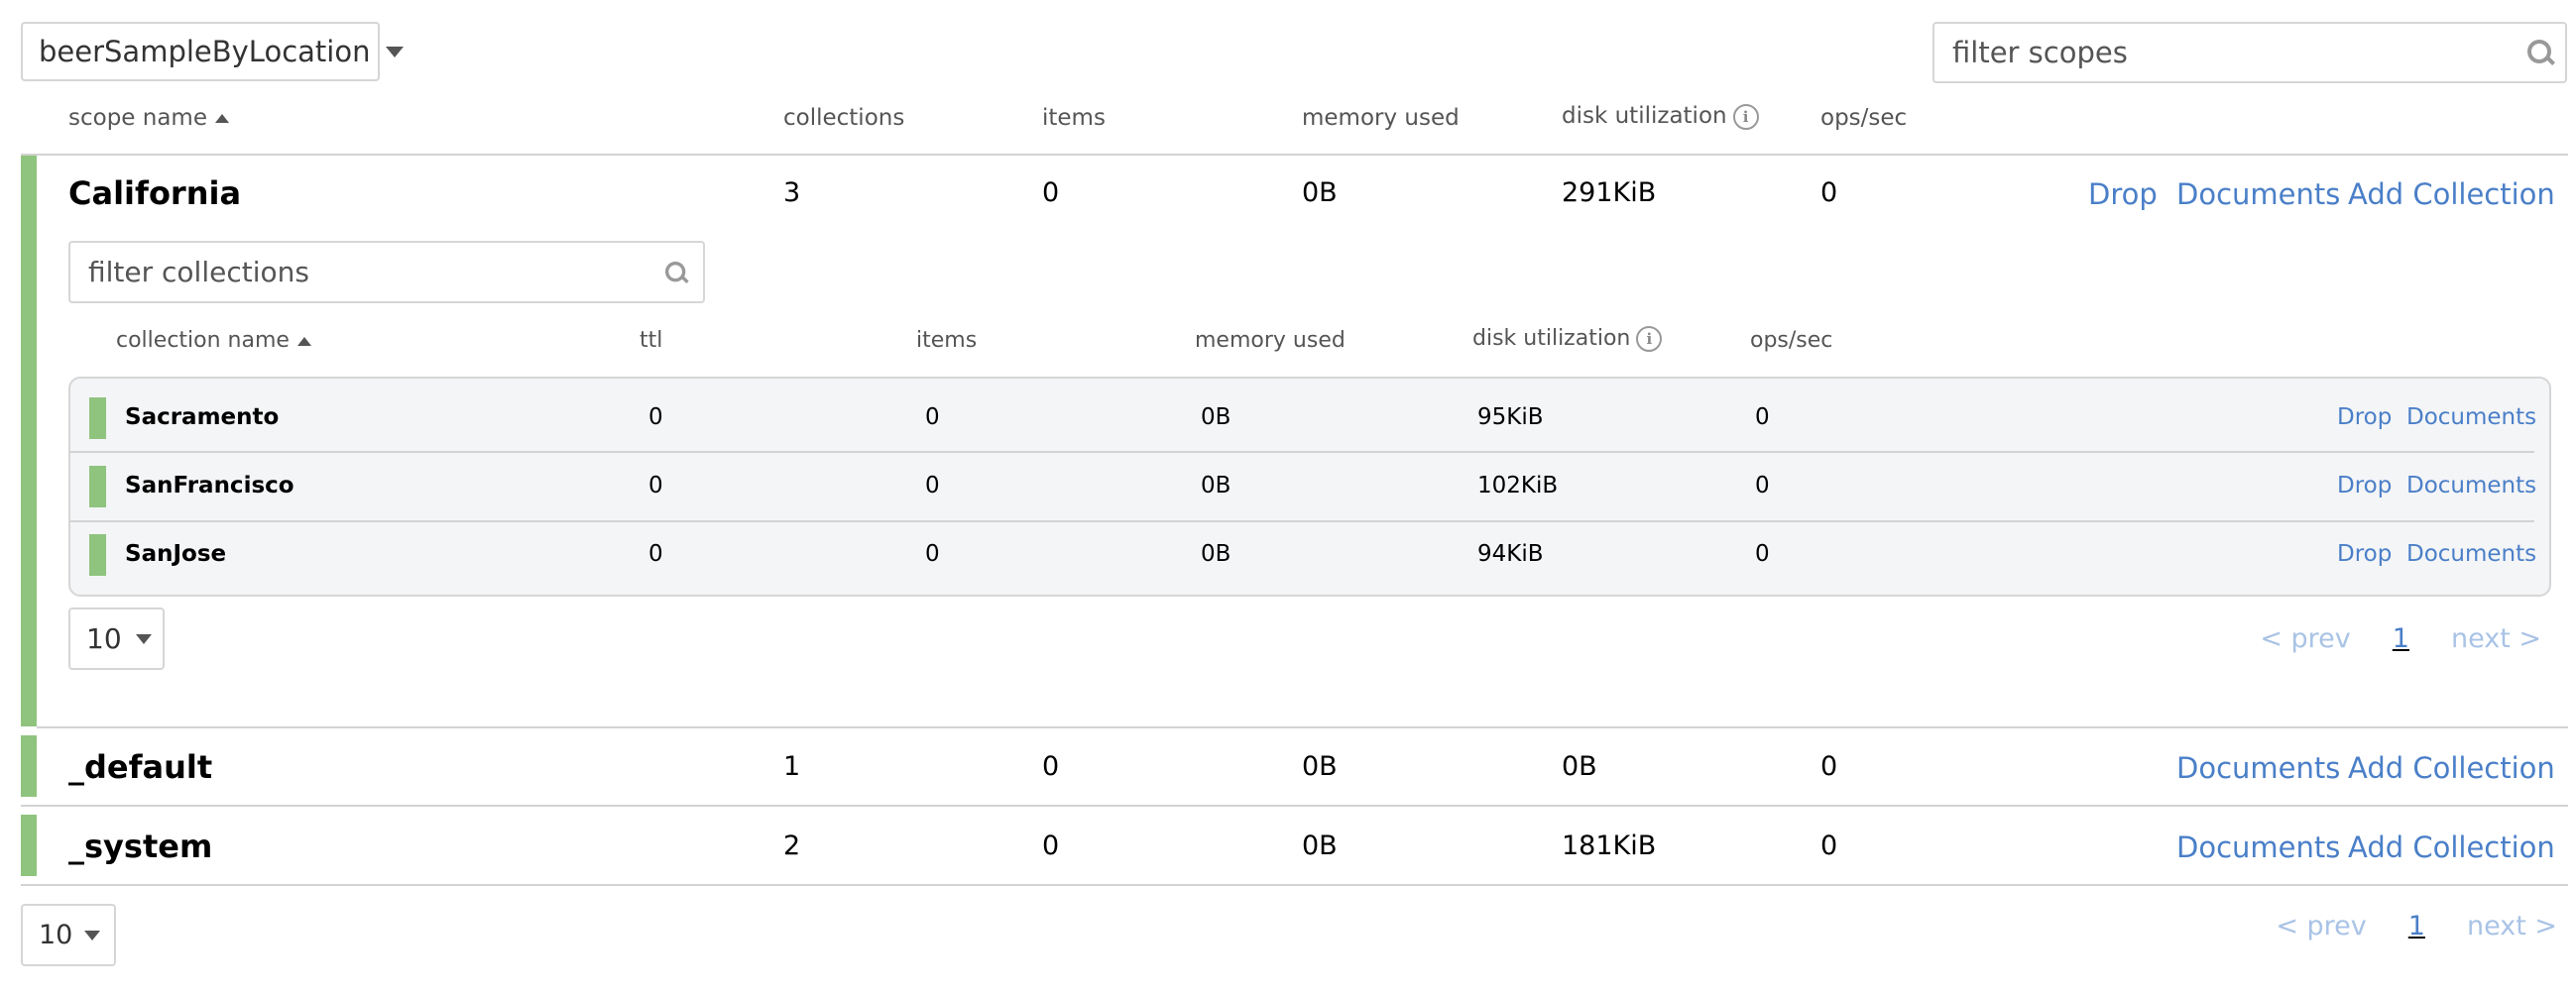 This screenshot has width=2576, height=996. I want to click on scope-pagination: < prev 1 next >, so click(2417, 926).